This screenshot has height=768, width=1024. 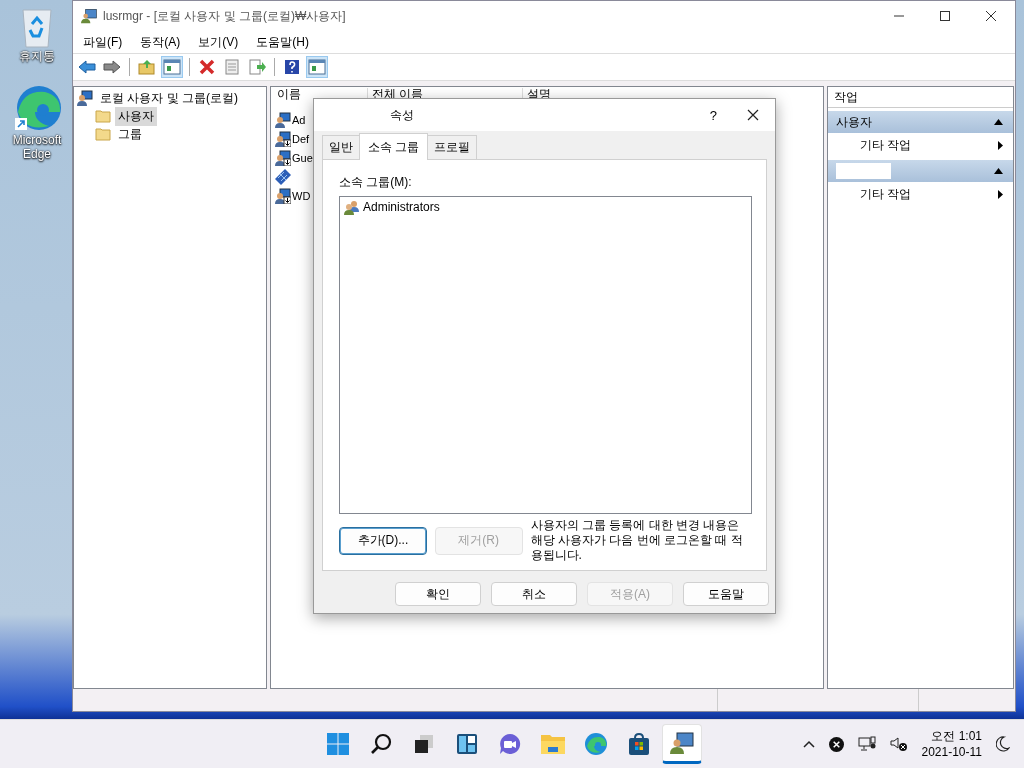 What do you see at coordinates (402, 115) in the screenshot?
I see `dialog-title: 속성` at bounding box center [402, 115].